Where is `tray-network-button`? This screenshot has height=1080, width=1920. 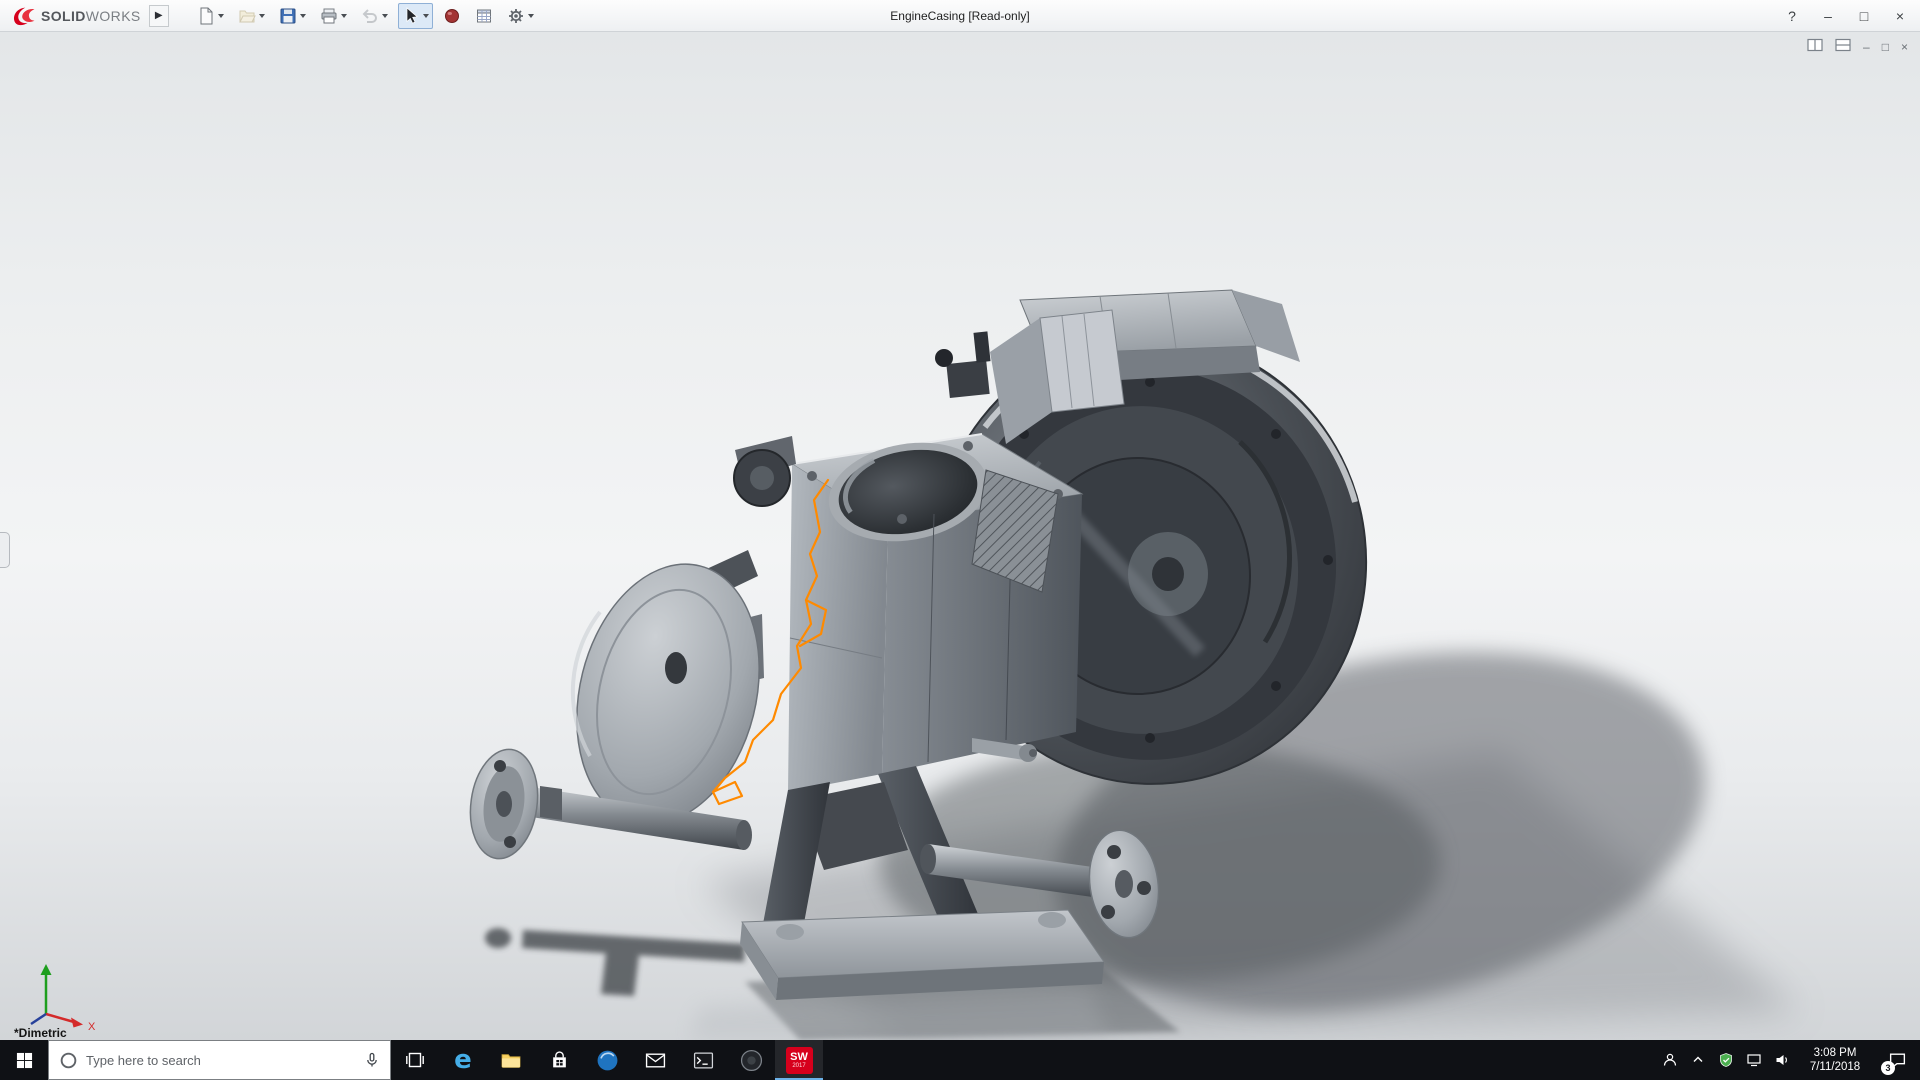
tray-network-button is located at coordinates (1754, 1060).